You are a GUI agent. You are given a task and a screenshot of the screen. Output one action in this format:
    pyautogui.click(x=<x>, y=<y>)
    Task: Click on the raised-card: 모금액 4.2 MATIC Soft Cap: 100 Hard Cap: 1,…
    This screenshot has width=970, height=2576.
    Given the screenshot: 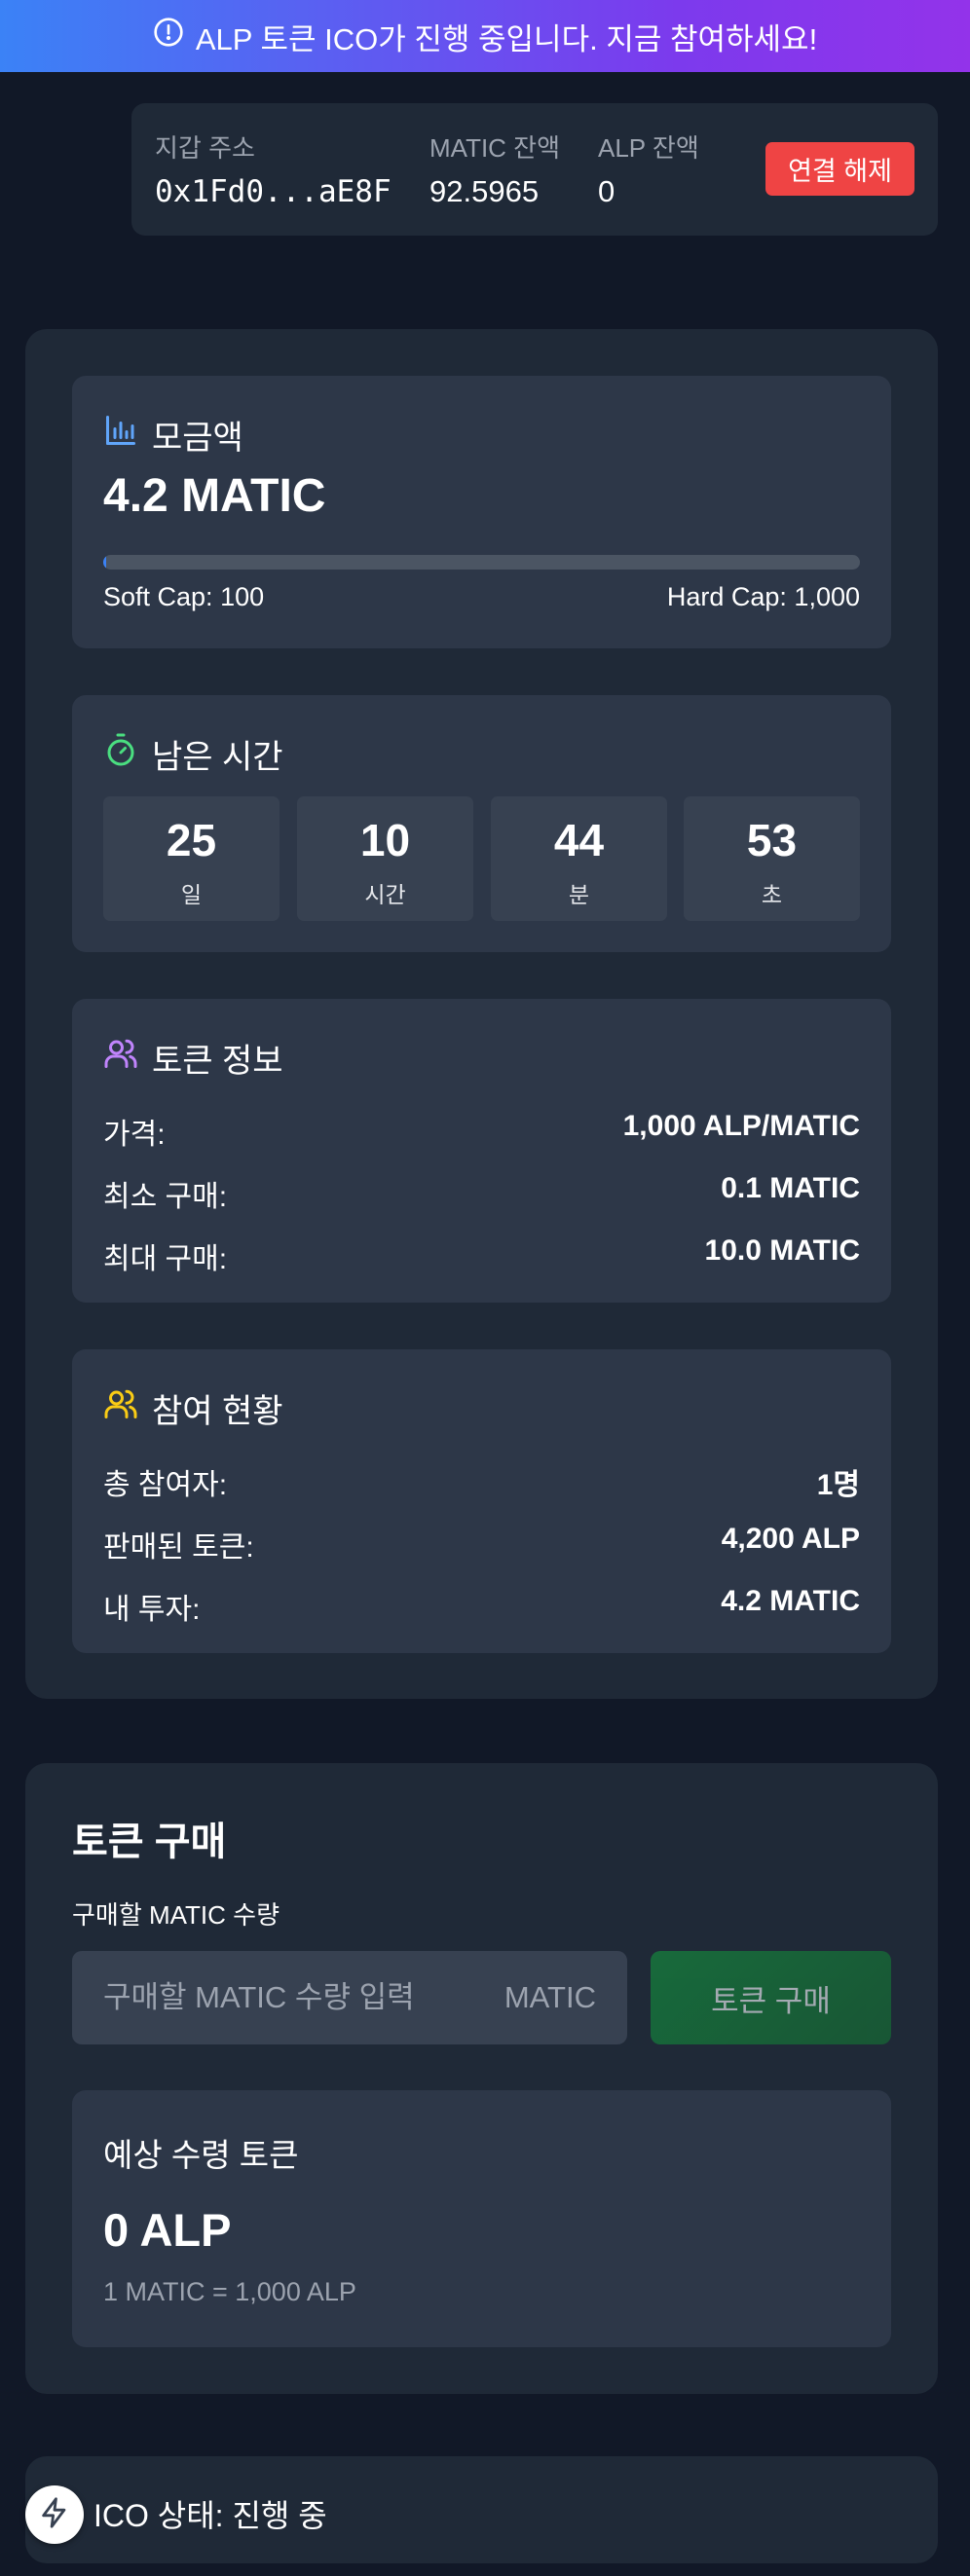 What is the action you would take?
    pyautogui.click(x=481, y=512)
    